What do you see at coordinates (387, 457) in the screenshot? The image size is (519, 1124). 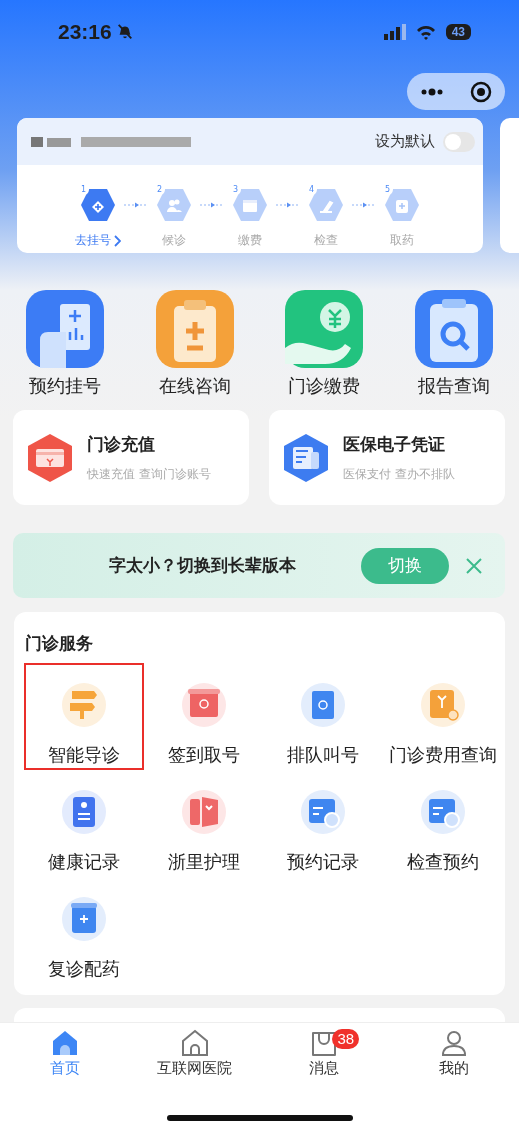 I see `feature-card: 医保电子凭证 医保支付 查办不排队` at bounding box center [387, 457].